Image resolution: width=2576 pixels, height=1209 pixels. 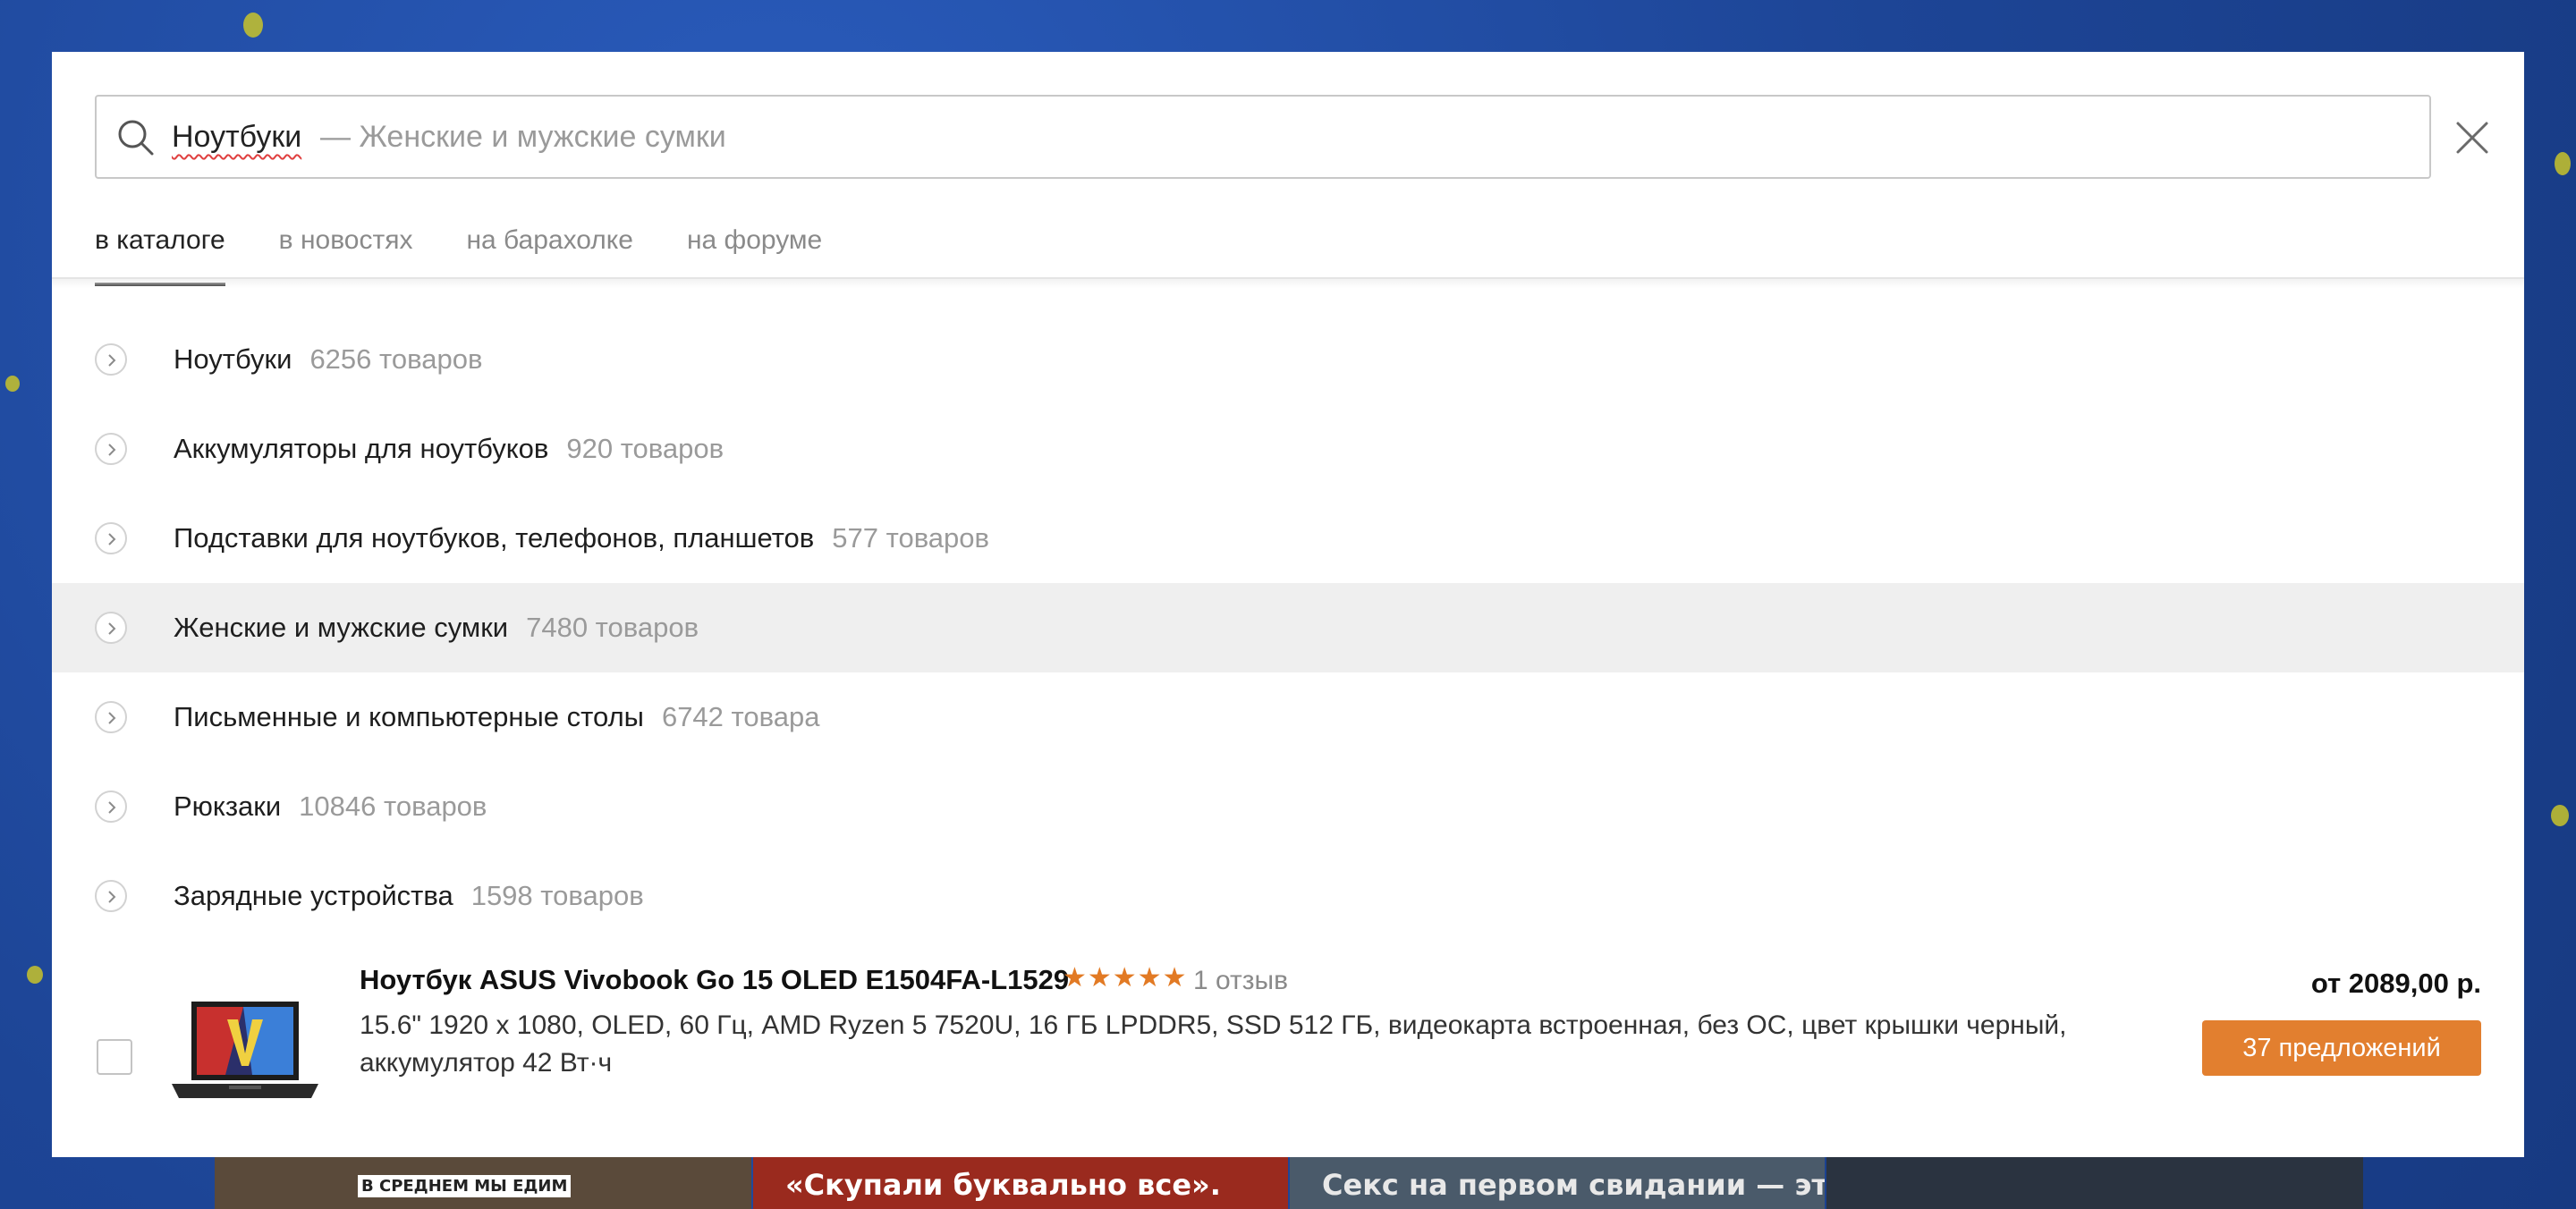 I want to click on rating-stars: ★★★★★, so click(x=1125, y=978).